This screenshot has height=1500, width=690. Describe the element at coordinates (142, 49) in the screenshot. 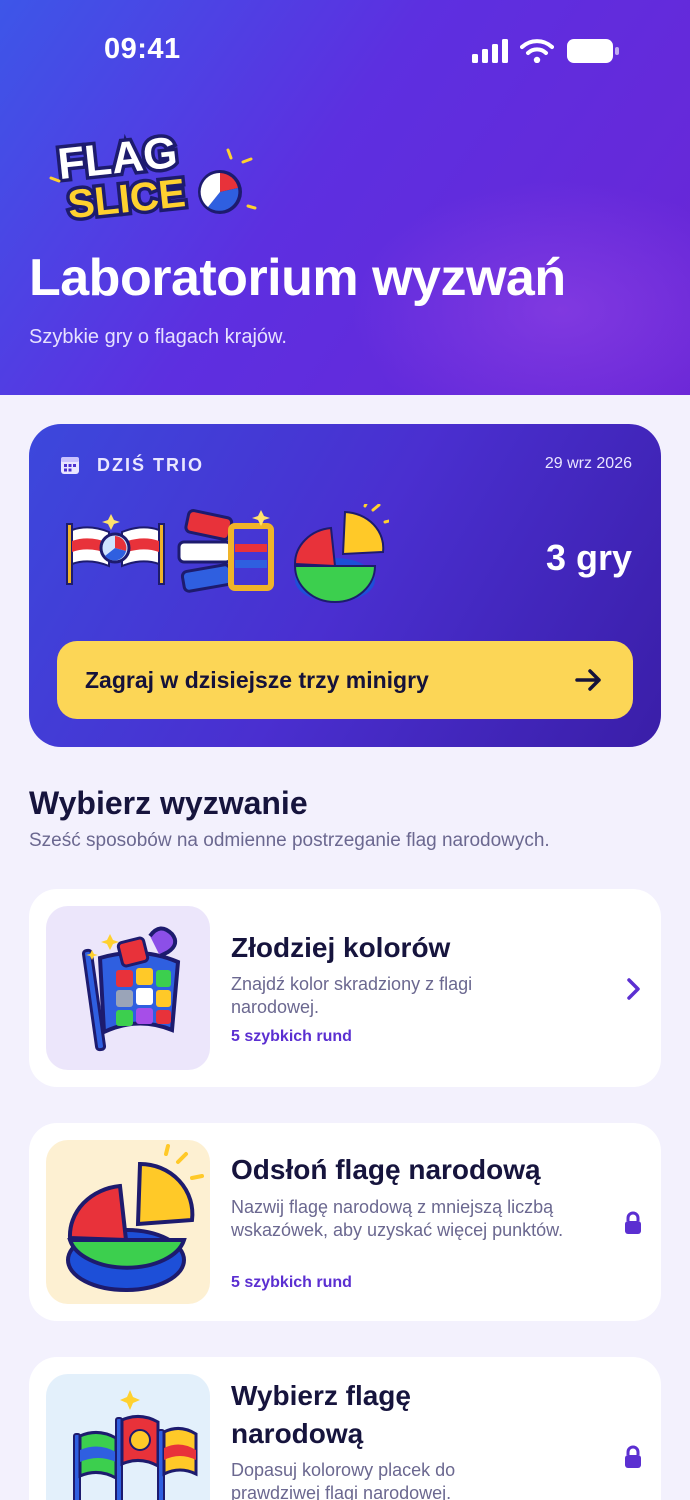

I see `status-time: 09:41` at that location.